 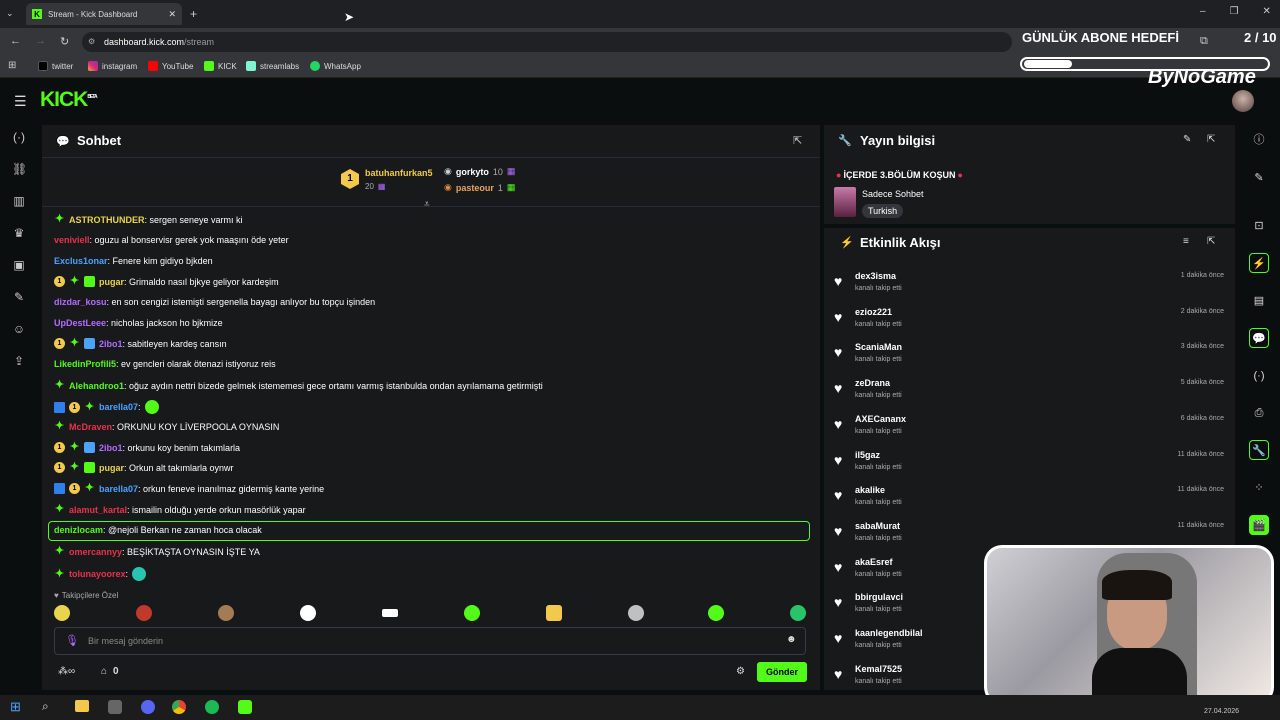 What do you see at coordinates (1031, 502) in the screenshot?
I see `activity-event: ♥ akalike kanalı takip etti 11 dakika önce` at bounding box center [1031, 502].